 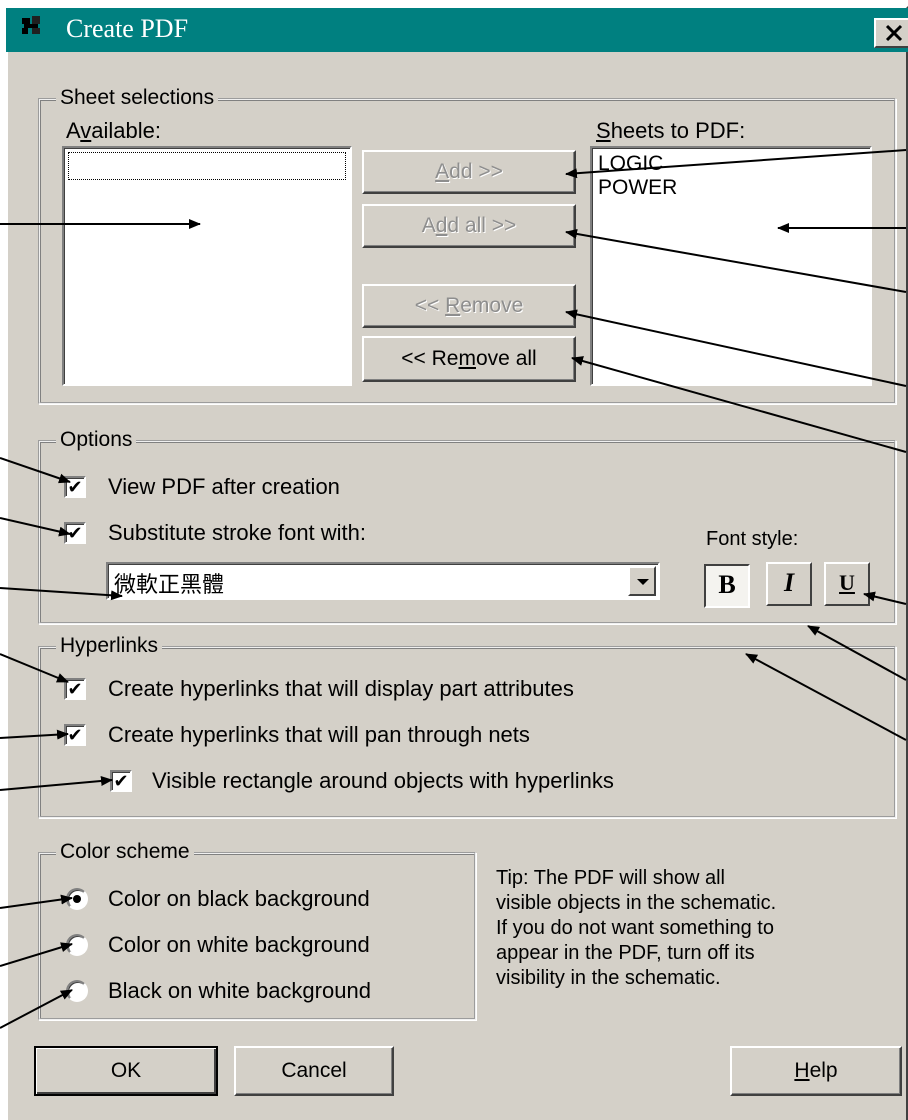 What do you see at coordinates (207, 266) in the screenshot?
I see `available-listbox` at bounding box center [207, 266].